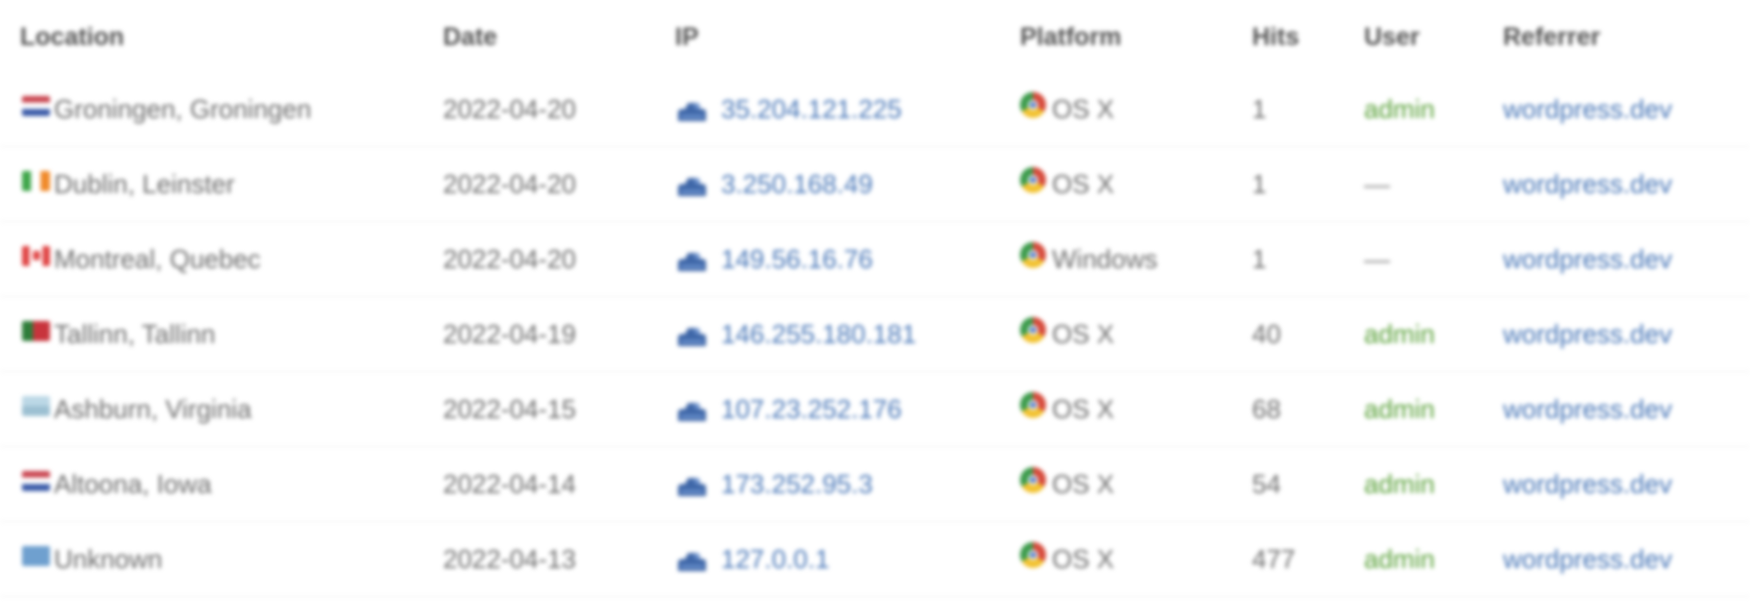 The image size is (1750, 610). Describe the element at coordinates (797, 259) in the screenshot. I see `ip-link: 149.56.16.76` at that location.